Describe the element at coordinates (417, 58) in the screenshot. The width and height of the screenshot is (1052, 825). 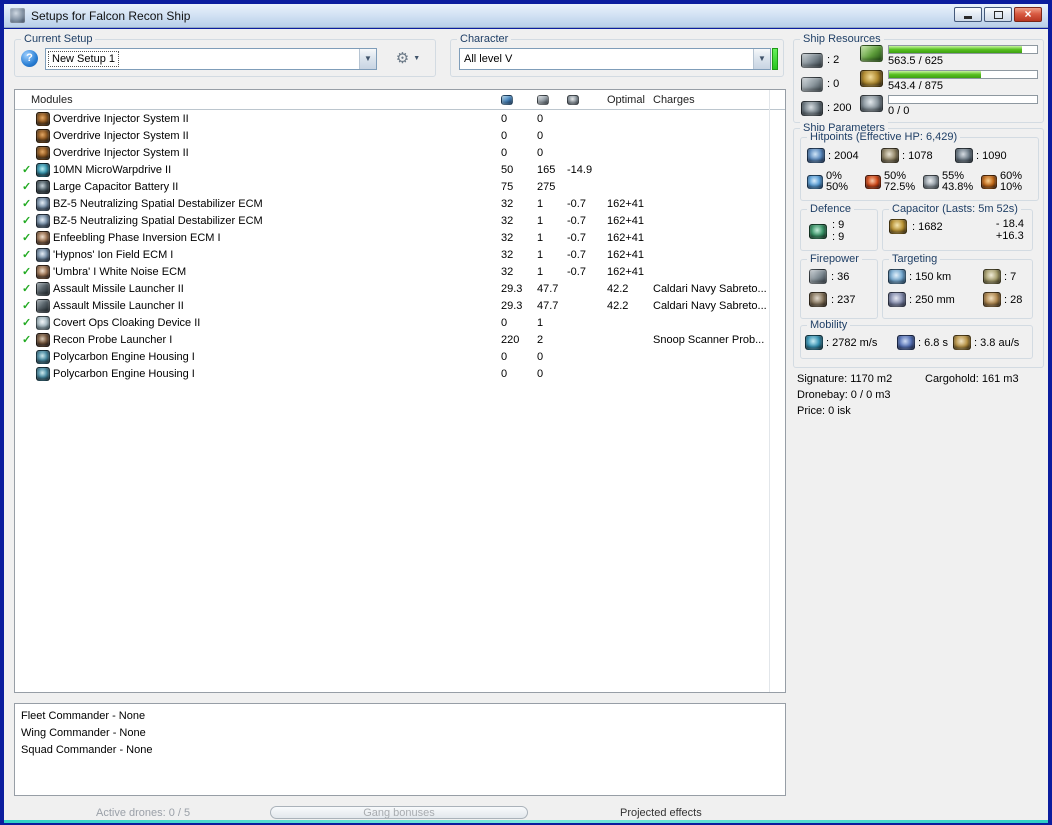
I see `tools-dropdown-icon: ▼` at that location.